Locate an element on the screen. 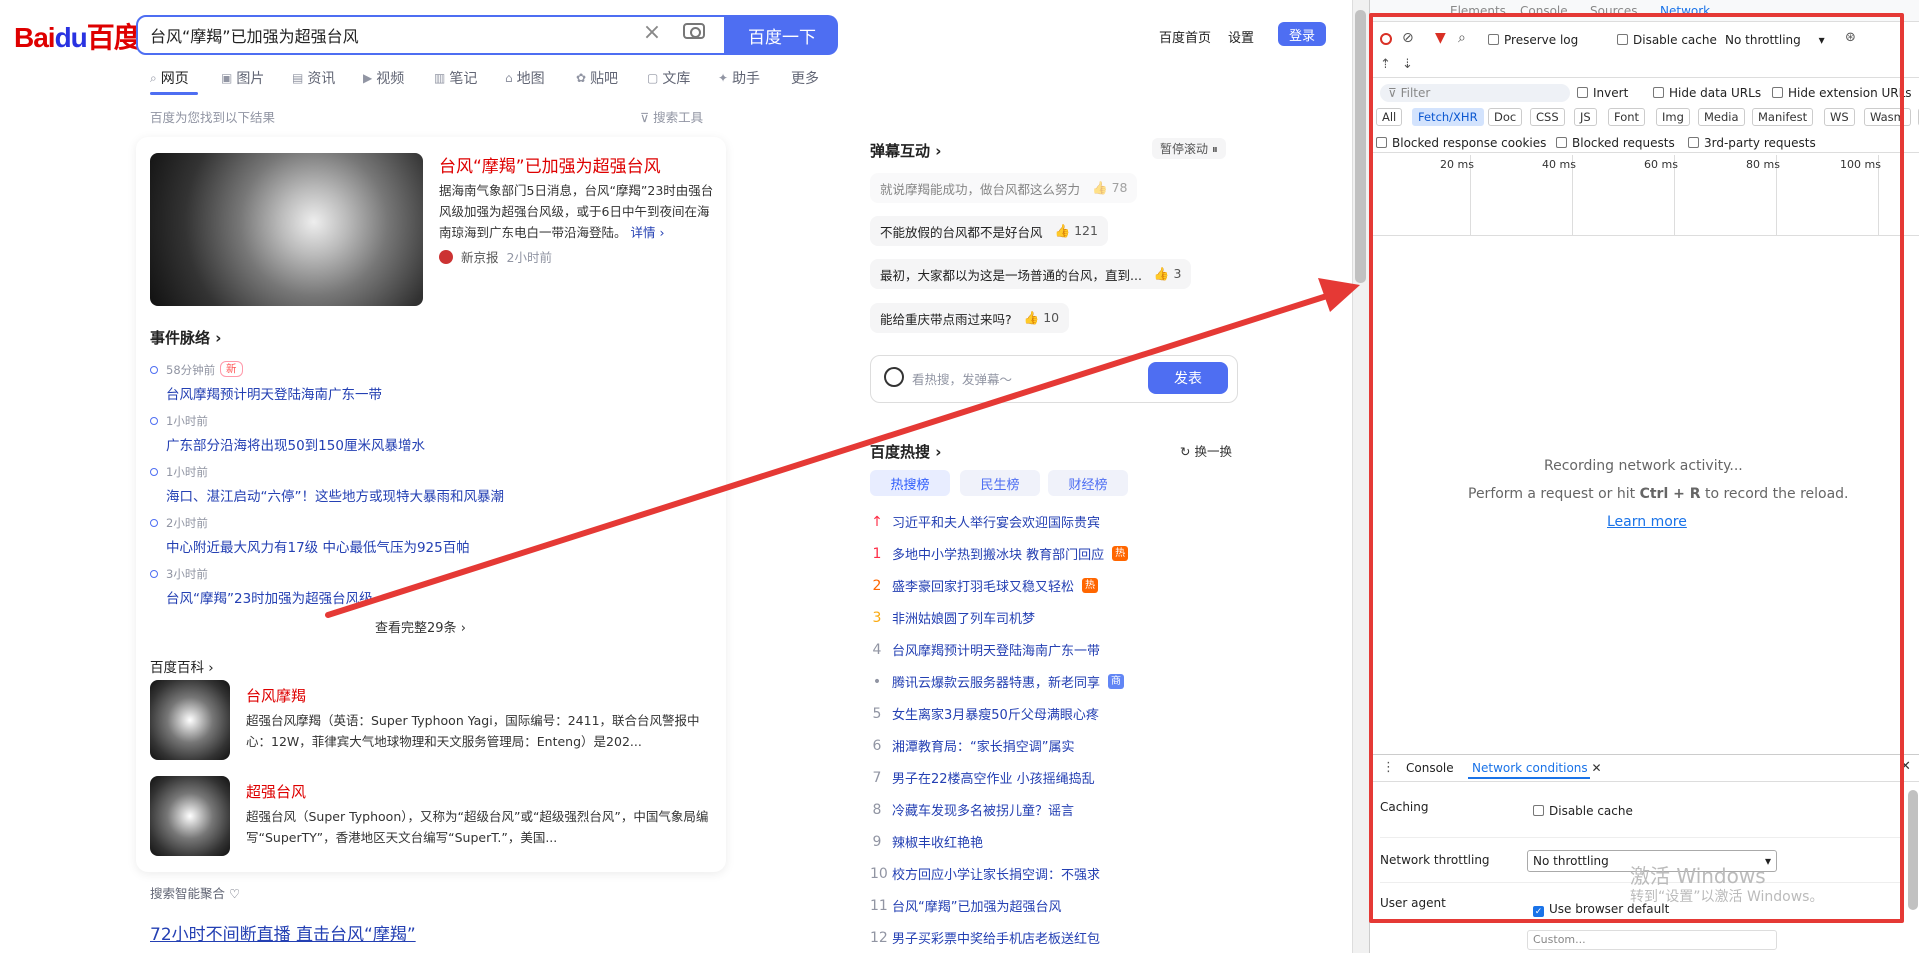 The image size is (1919, 953). hot-text: 盛李豪回家打羽毛球又稳又轻松 is located at coordinates (983, 587).